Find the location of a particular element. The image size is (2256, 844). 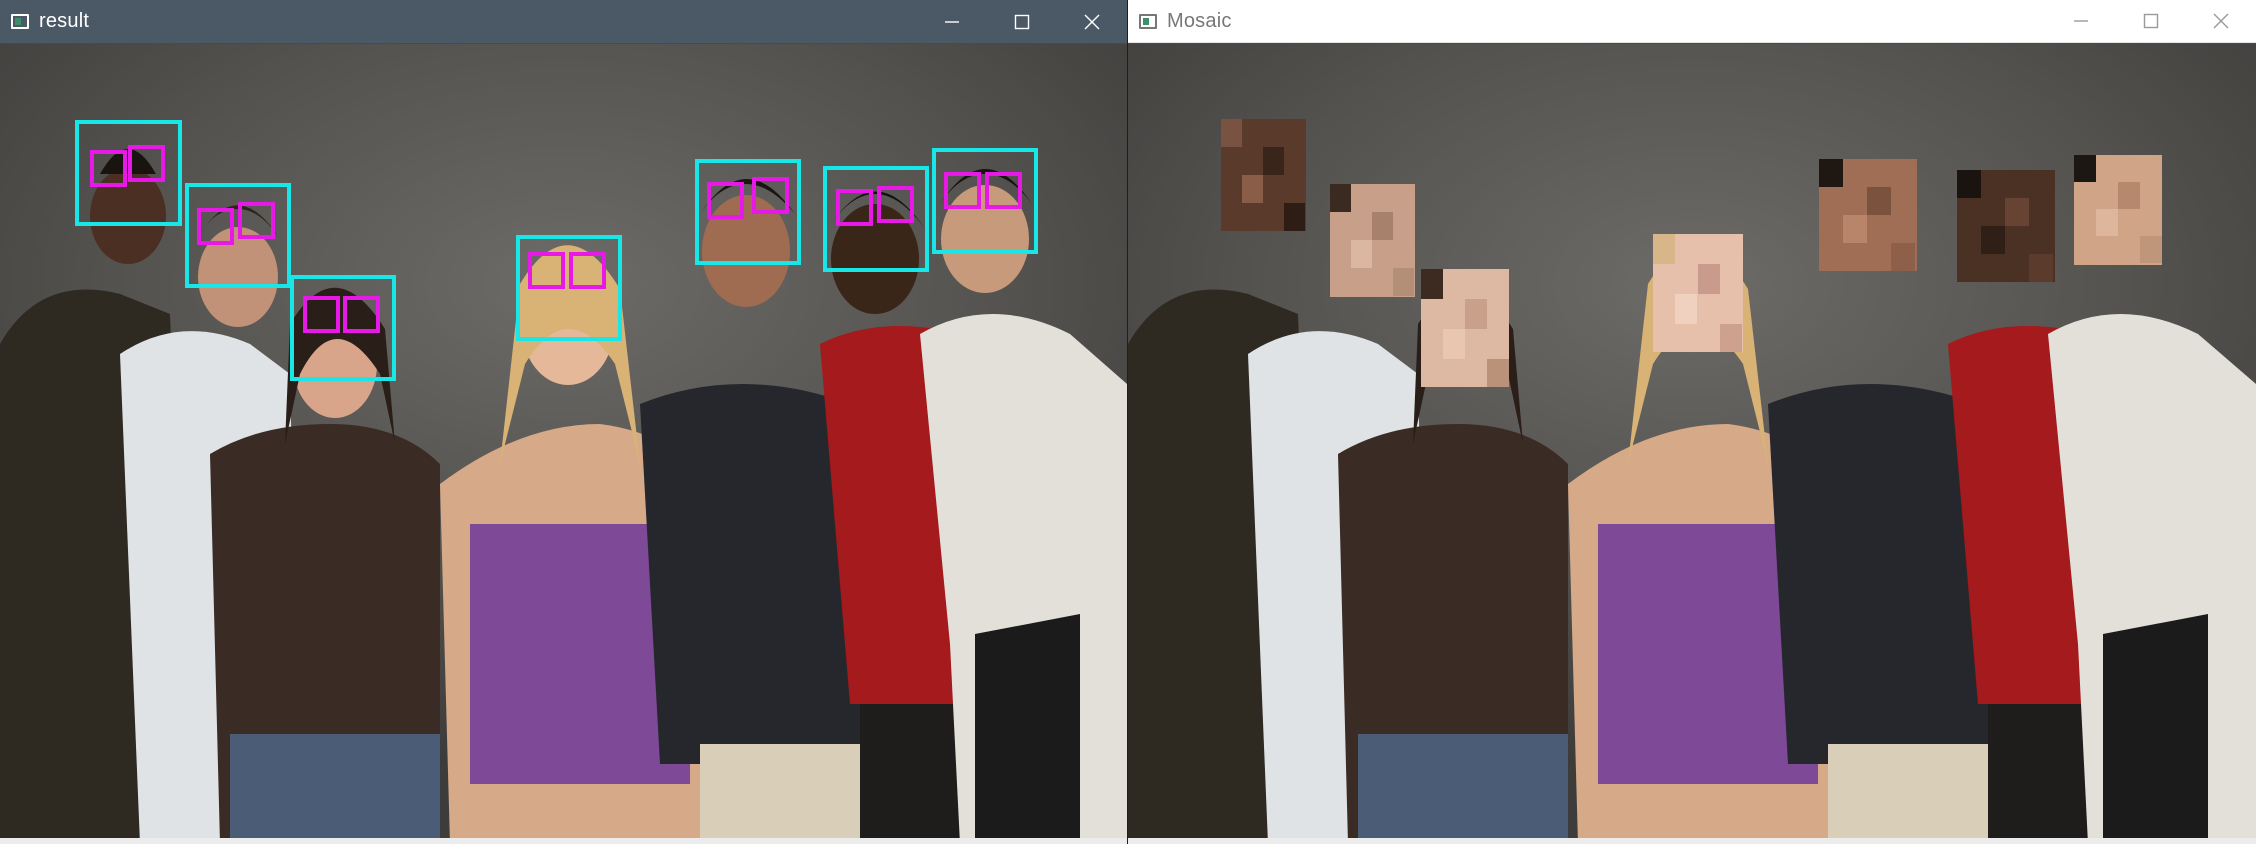

mosaic-titlebar: Mosaic is located at coordinates (1692, 21).